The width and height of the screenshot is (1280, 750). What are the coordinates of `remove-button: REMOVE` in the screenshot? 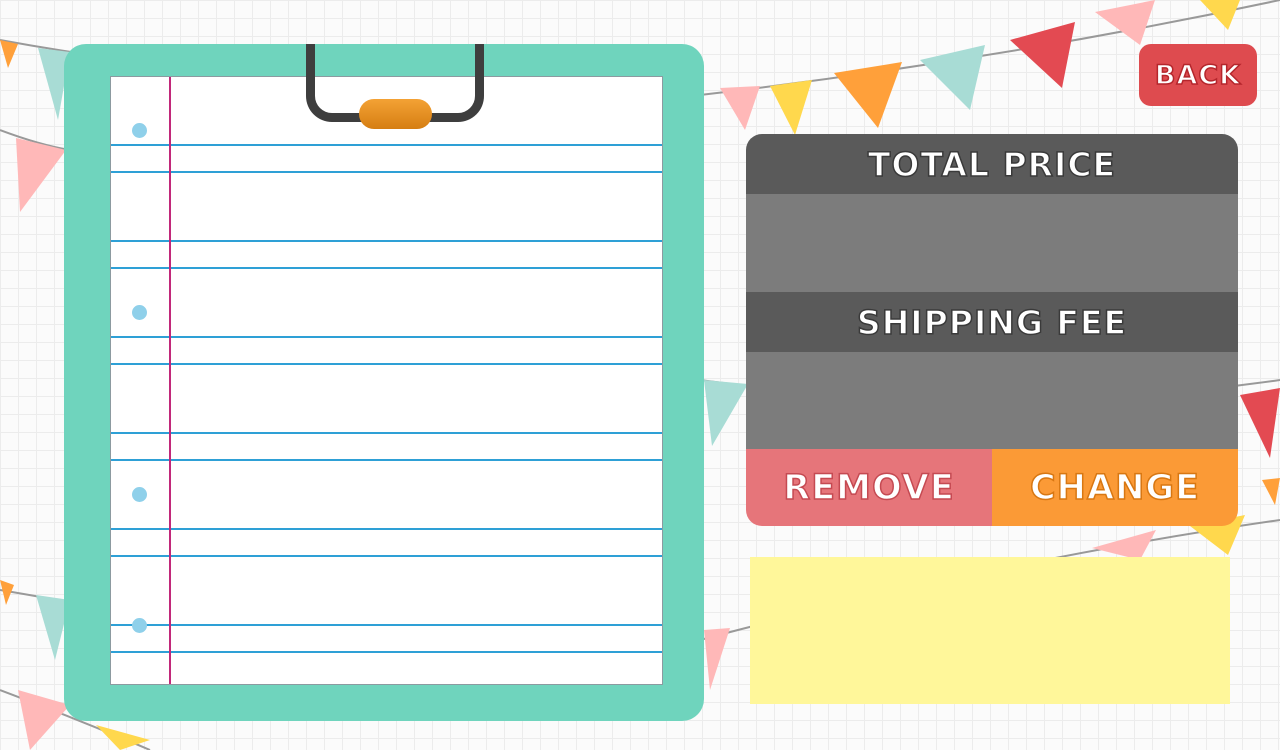 It's located at (869, 487).